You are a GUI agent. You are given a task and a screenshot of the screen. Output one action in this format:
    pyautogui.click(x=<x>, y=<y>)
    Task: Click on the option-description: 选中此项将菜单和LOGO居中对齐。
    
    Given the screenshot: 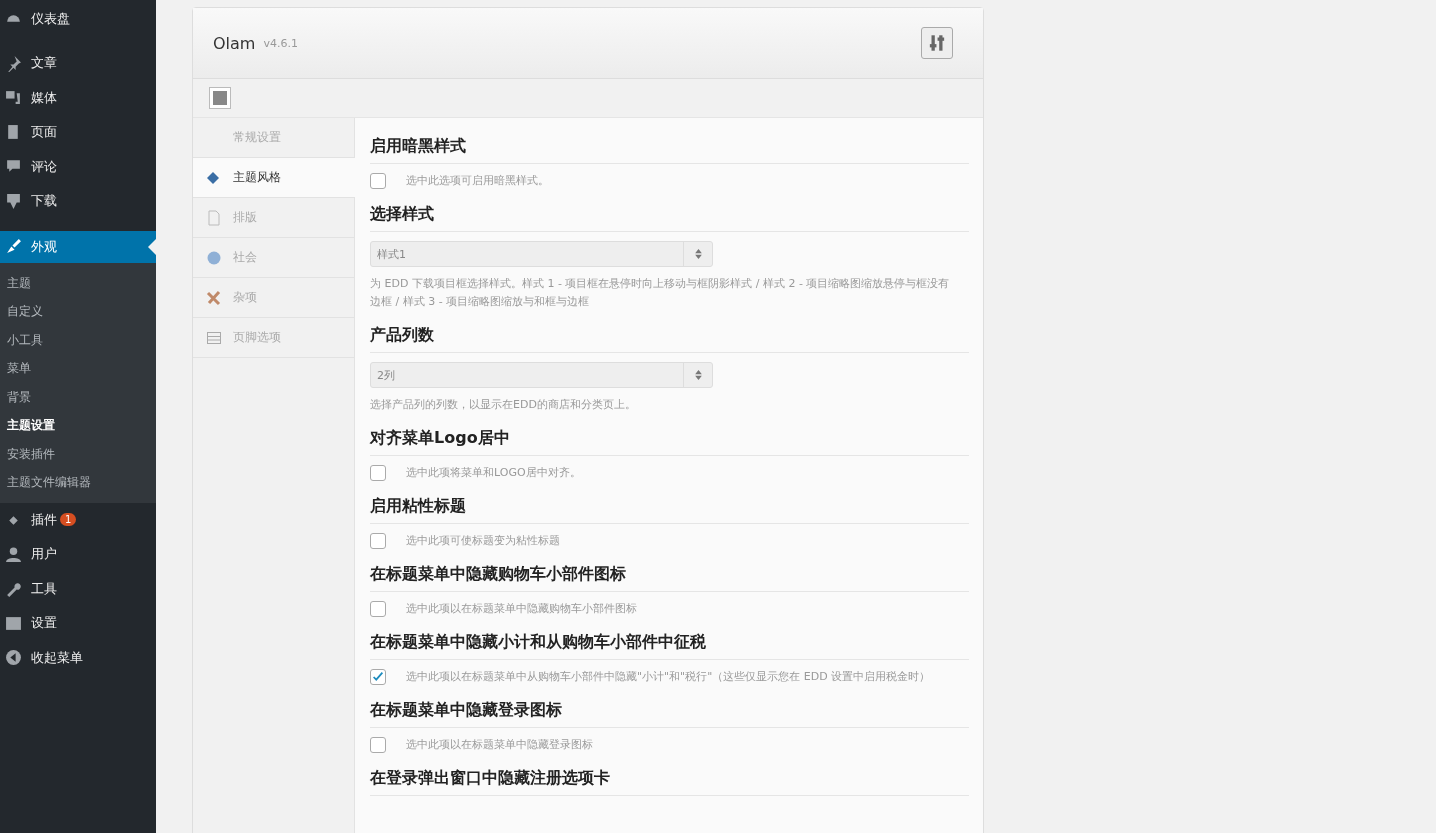 What is the action you would take?
    pyautogui.click(x=493, y=473)
    